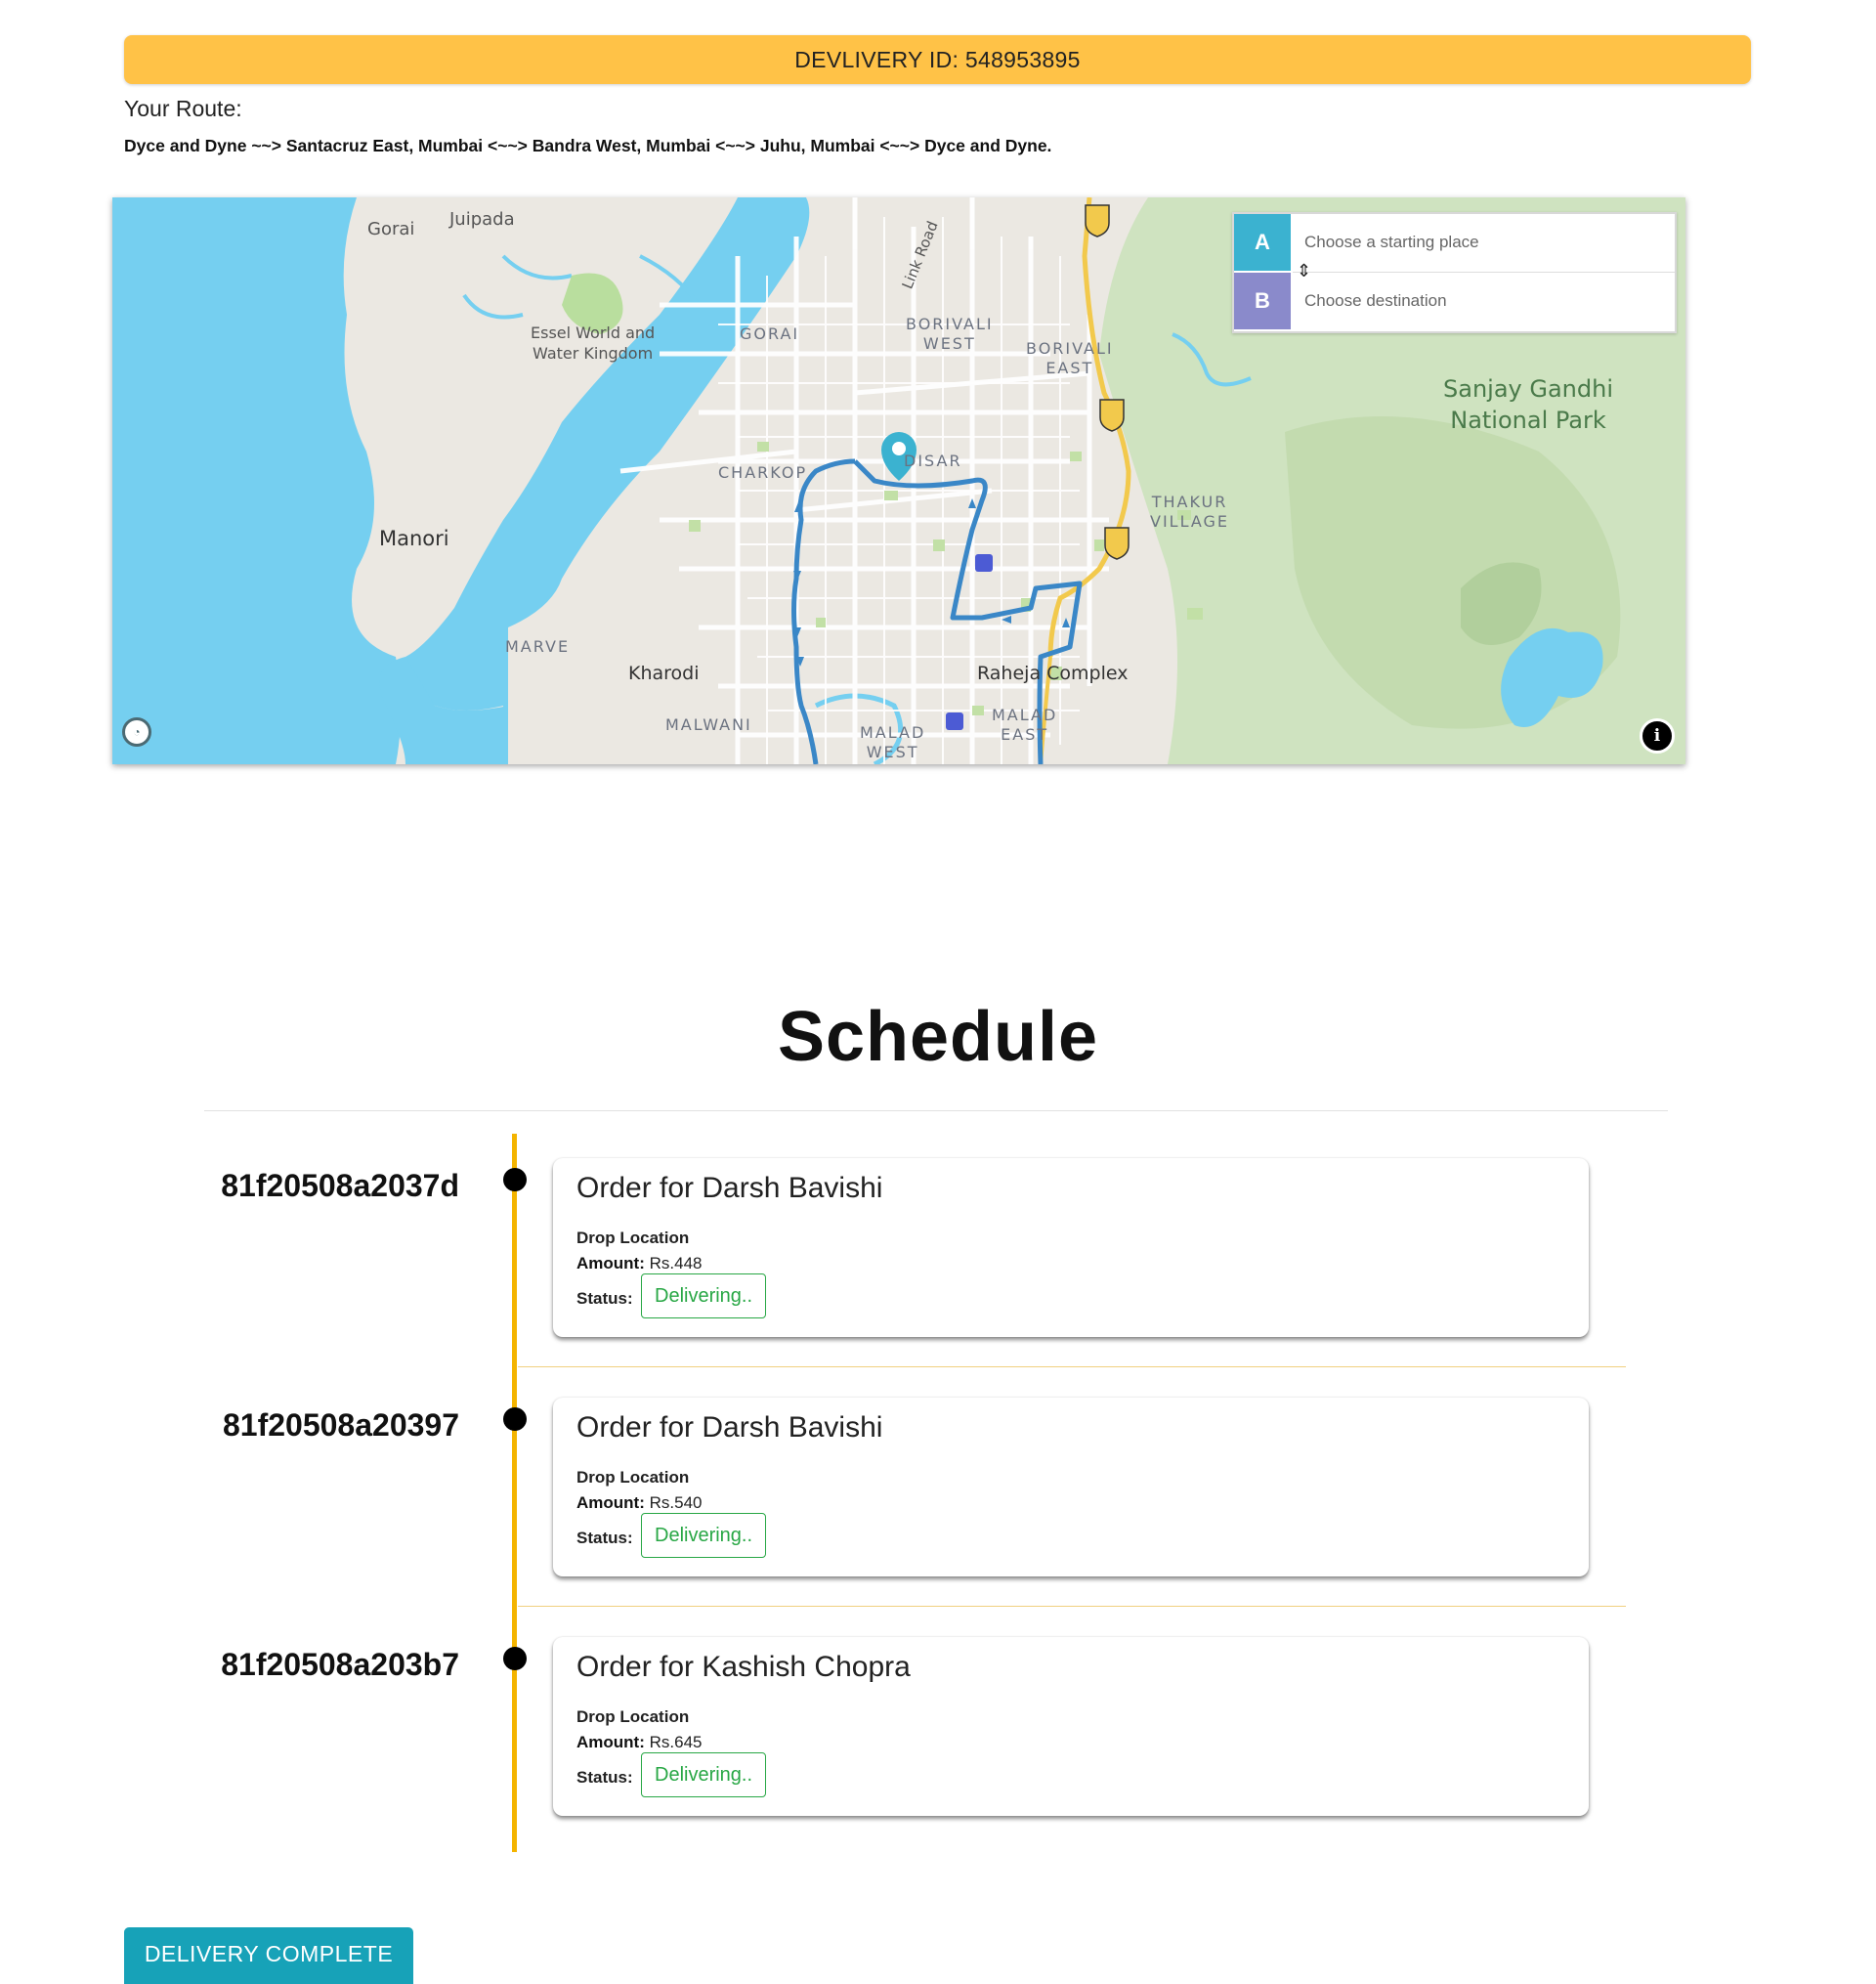 The image size is (1876, 1984). What do you see at coordinates (950, 334) in the screenshot?
I see `map-label: BORIVALI WEST` at bounding box center [950, 334].